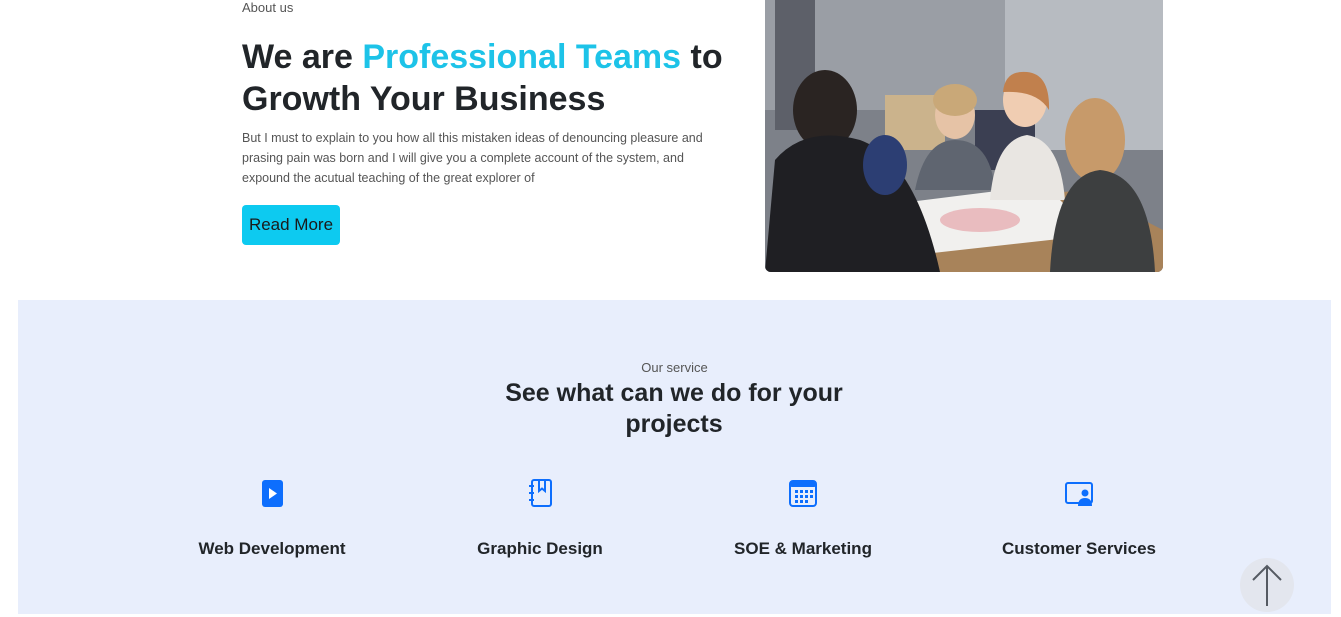 The height and width of the screenshot is (617, 1341). I want to click on services-kicker: Our service, so click(674, 367).